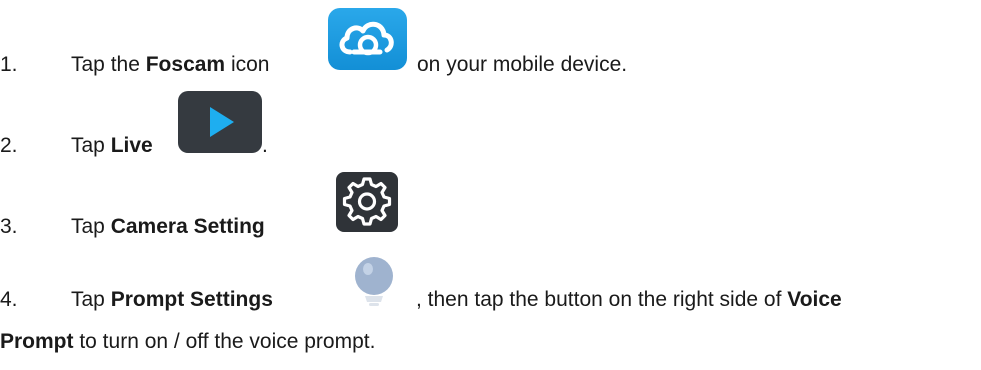 This screenshot has height=370, width=981. Describe the element at coordinates (9, 64) in the screenshot. I see `step-number: 1.` at that location.